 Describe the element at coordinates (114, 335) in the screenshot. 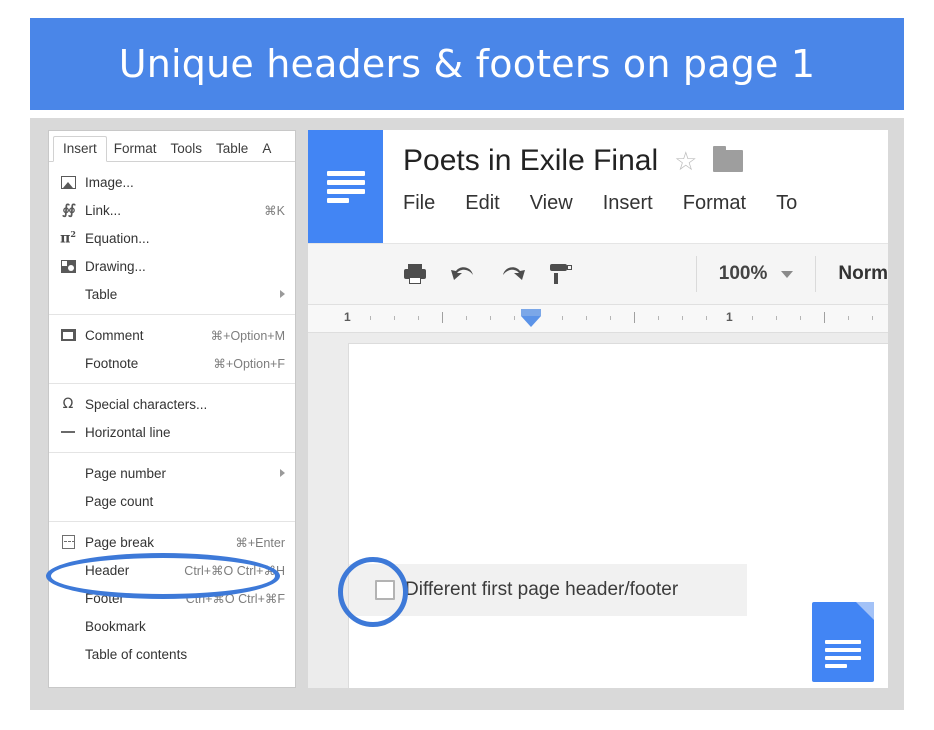

I see `menu-item-label: Comment` at that location.